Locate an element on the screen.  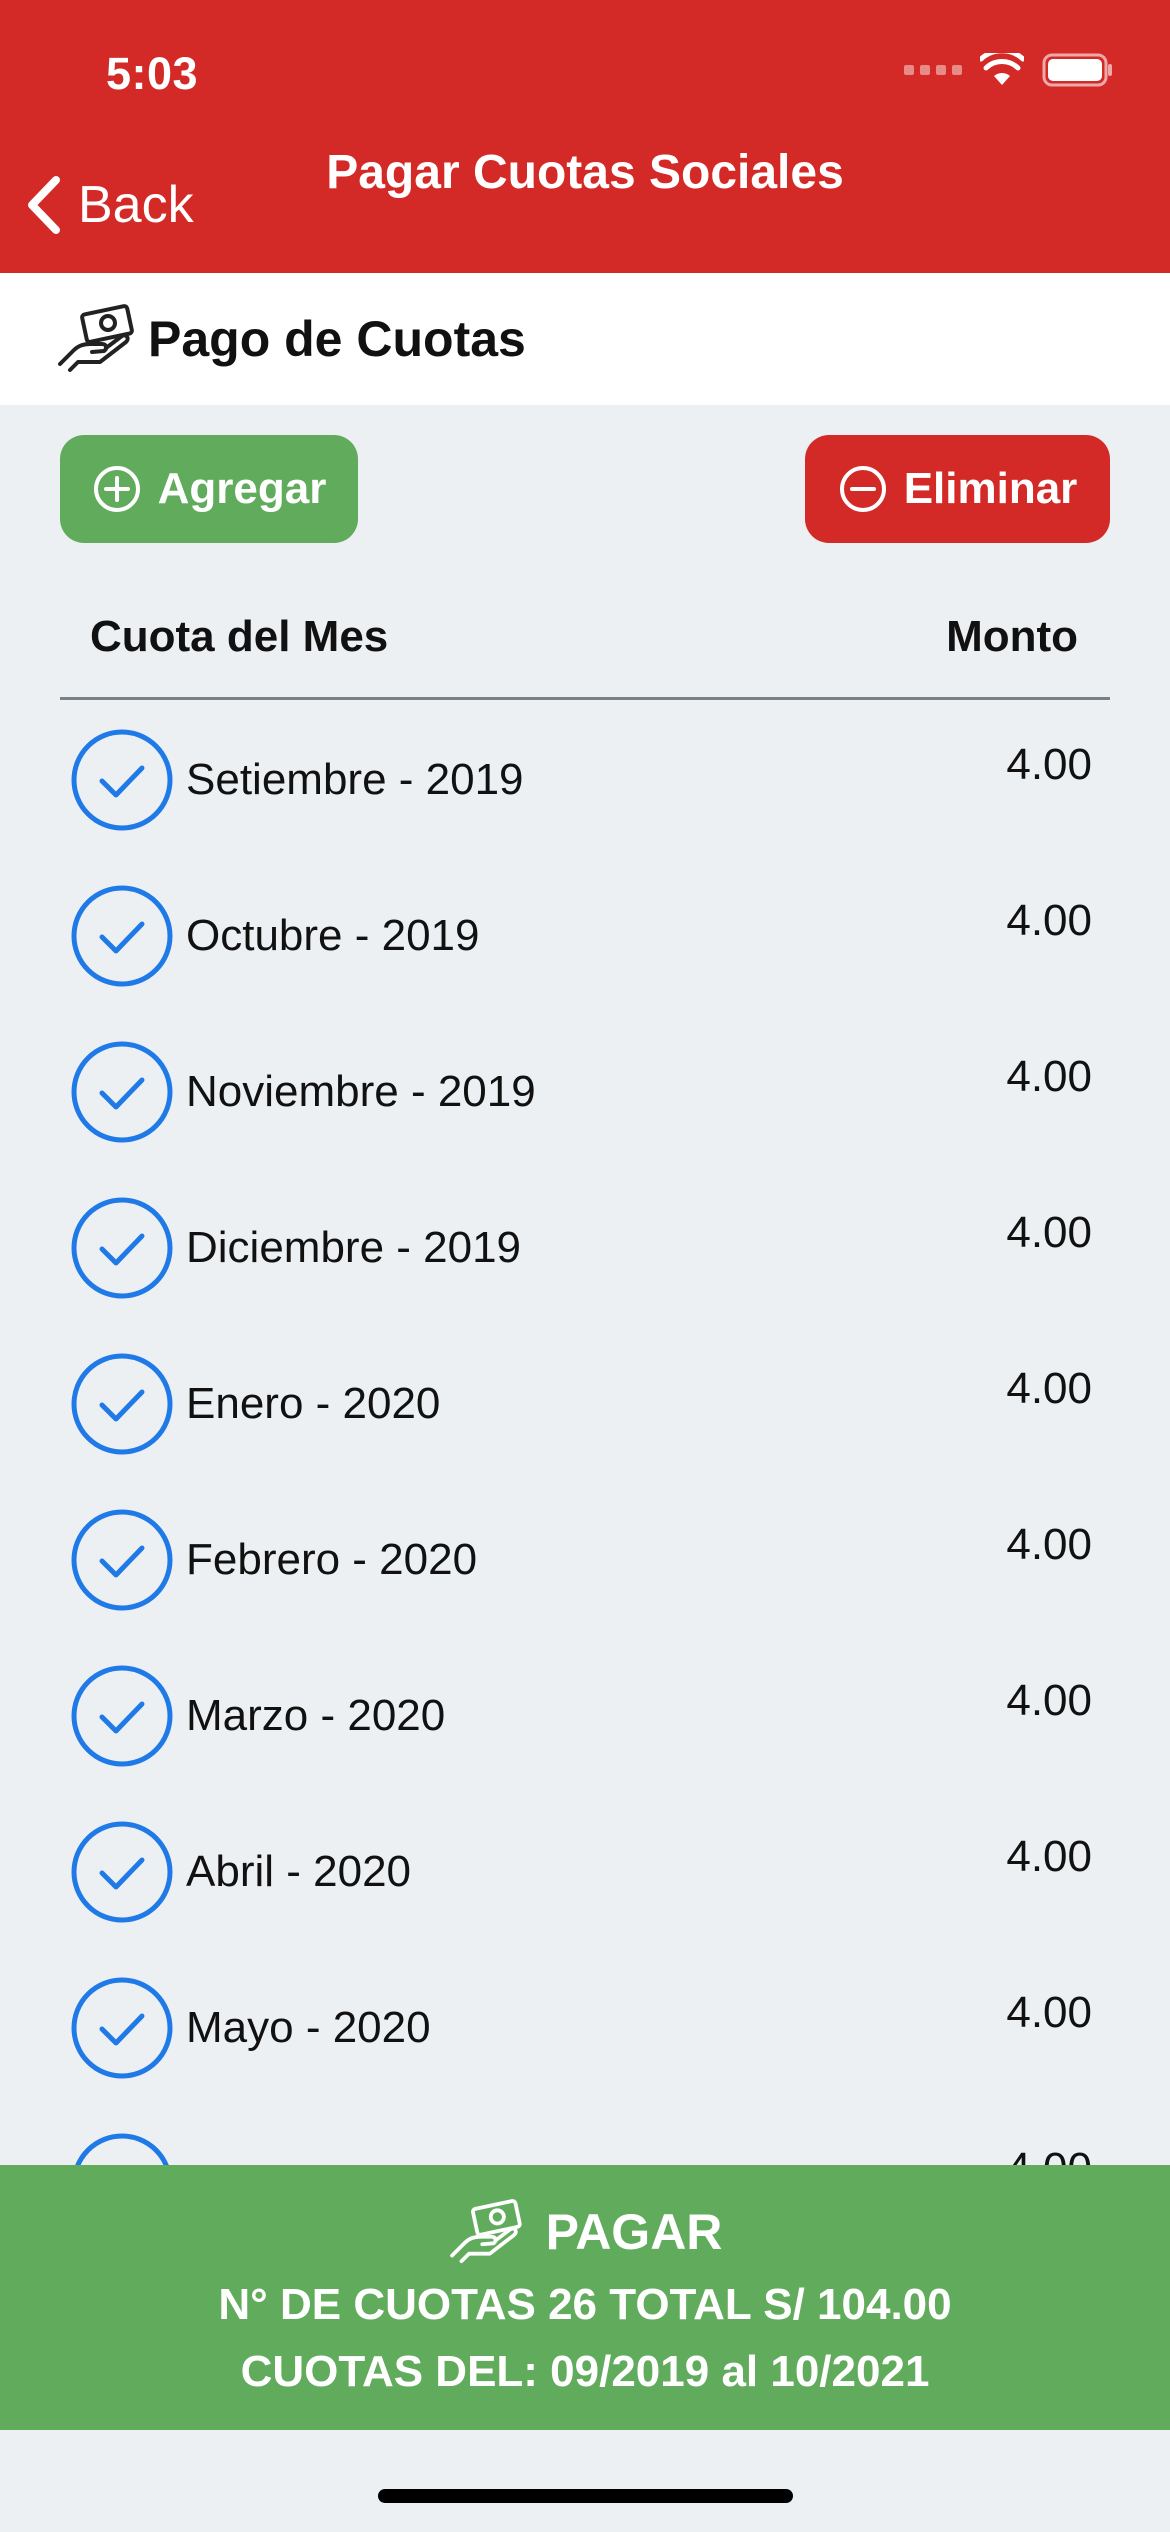
list-item: Noviembre - 2019 4.00 is located at coordinates (585, 1090).